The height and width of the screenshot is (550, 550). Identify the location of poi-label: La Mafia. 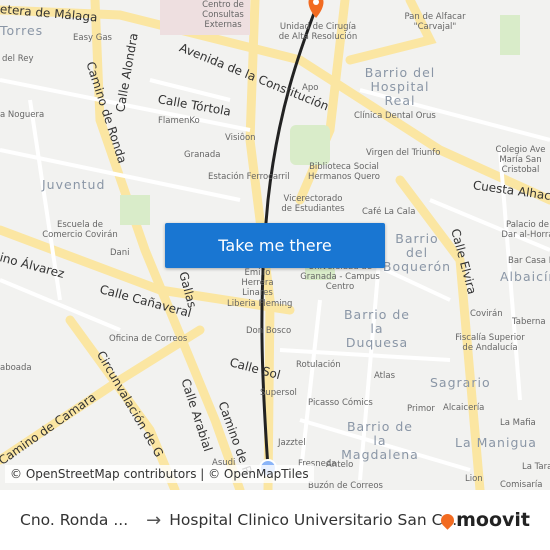
(518, 423).